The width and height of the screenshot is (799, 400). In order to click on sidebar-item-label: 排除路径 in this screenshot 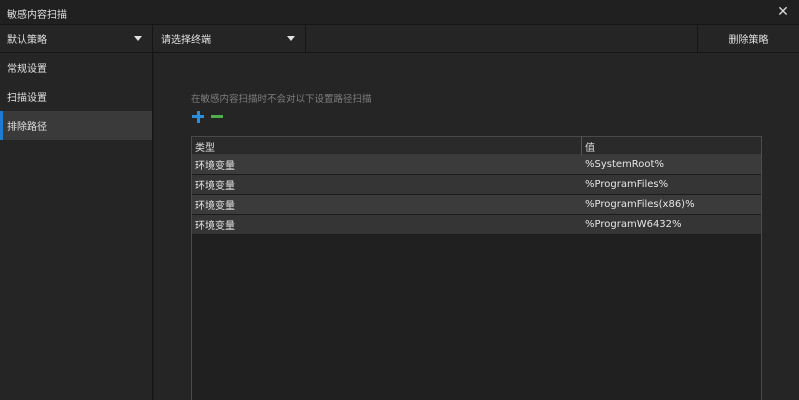, I will do `click(27, 127)`.